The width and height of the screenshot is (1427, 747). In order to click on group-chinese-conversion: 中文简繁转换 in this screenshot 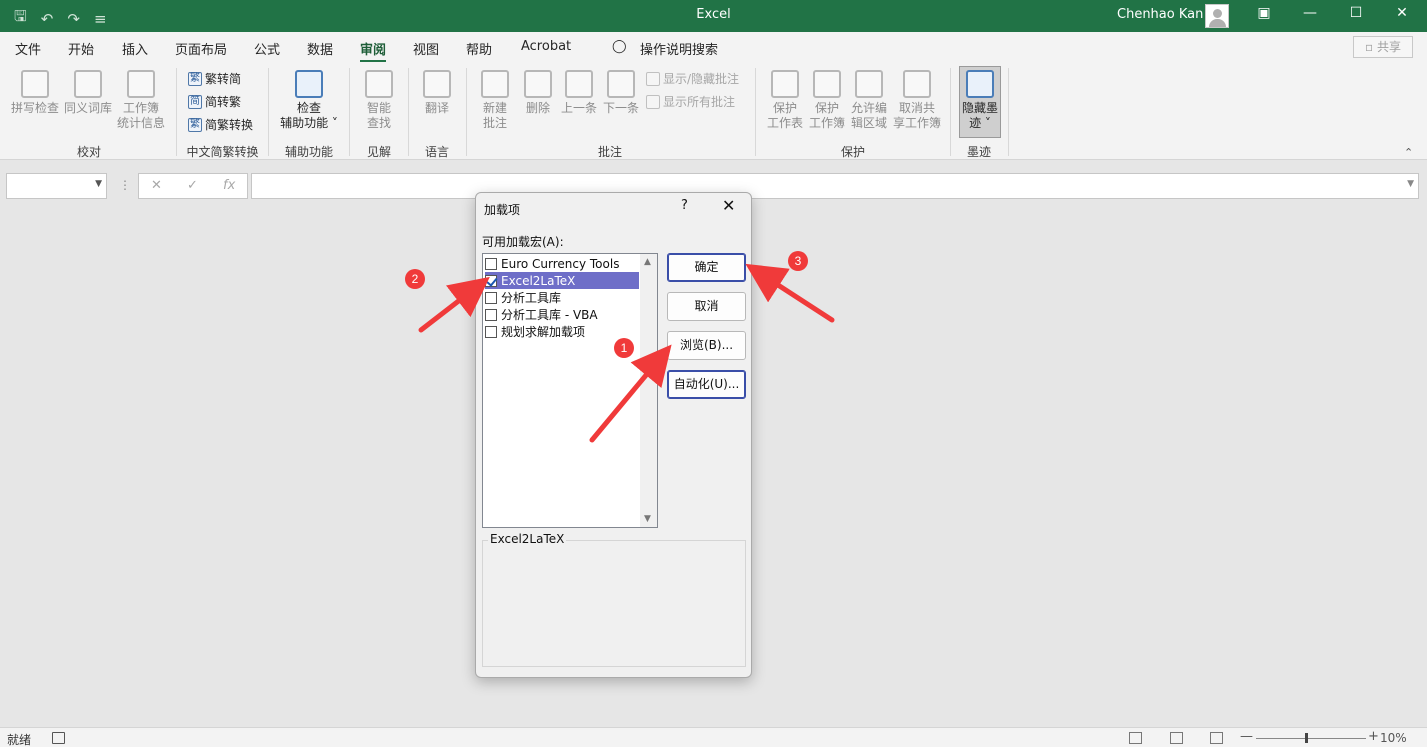, I will do `click(222, 152)`.